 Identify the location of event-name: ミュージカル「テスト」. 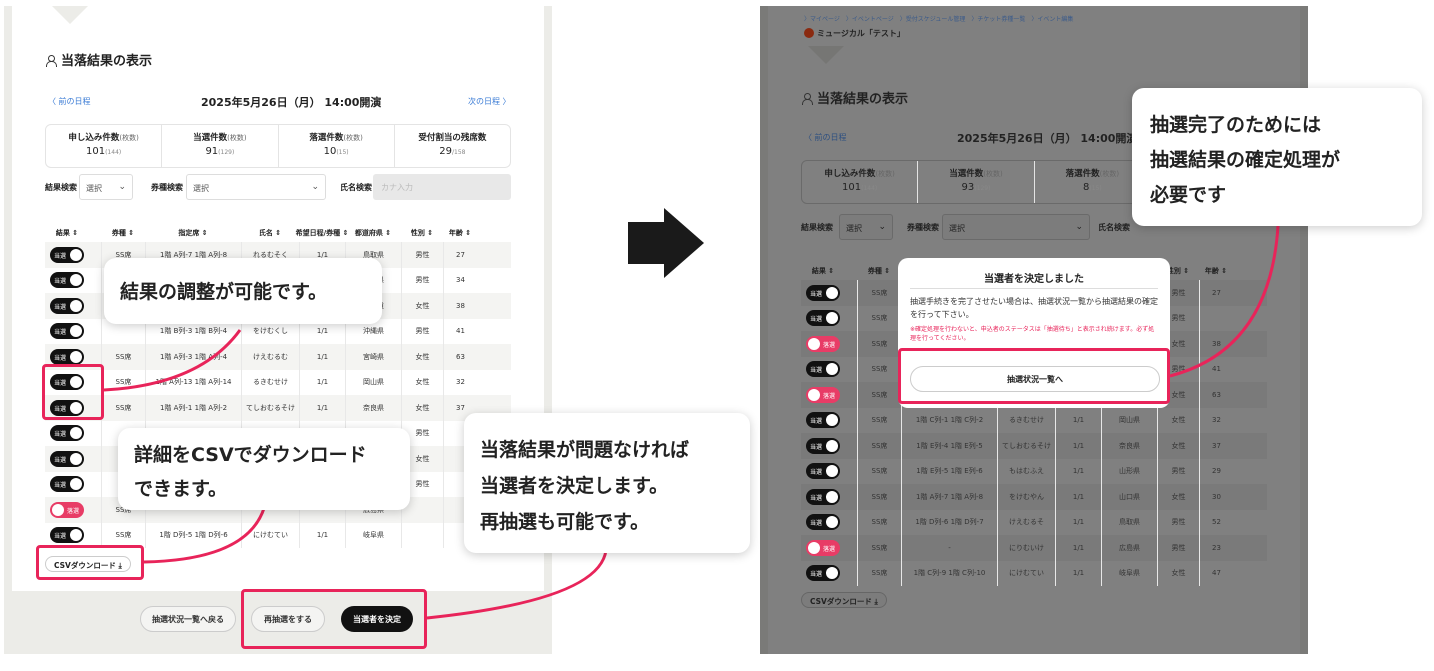
(854, 33).